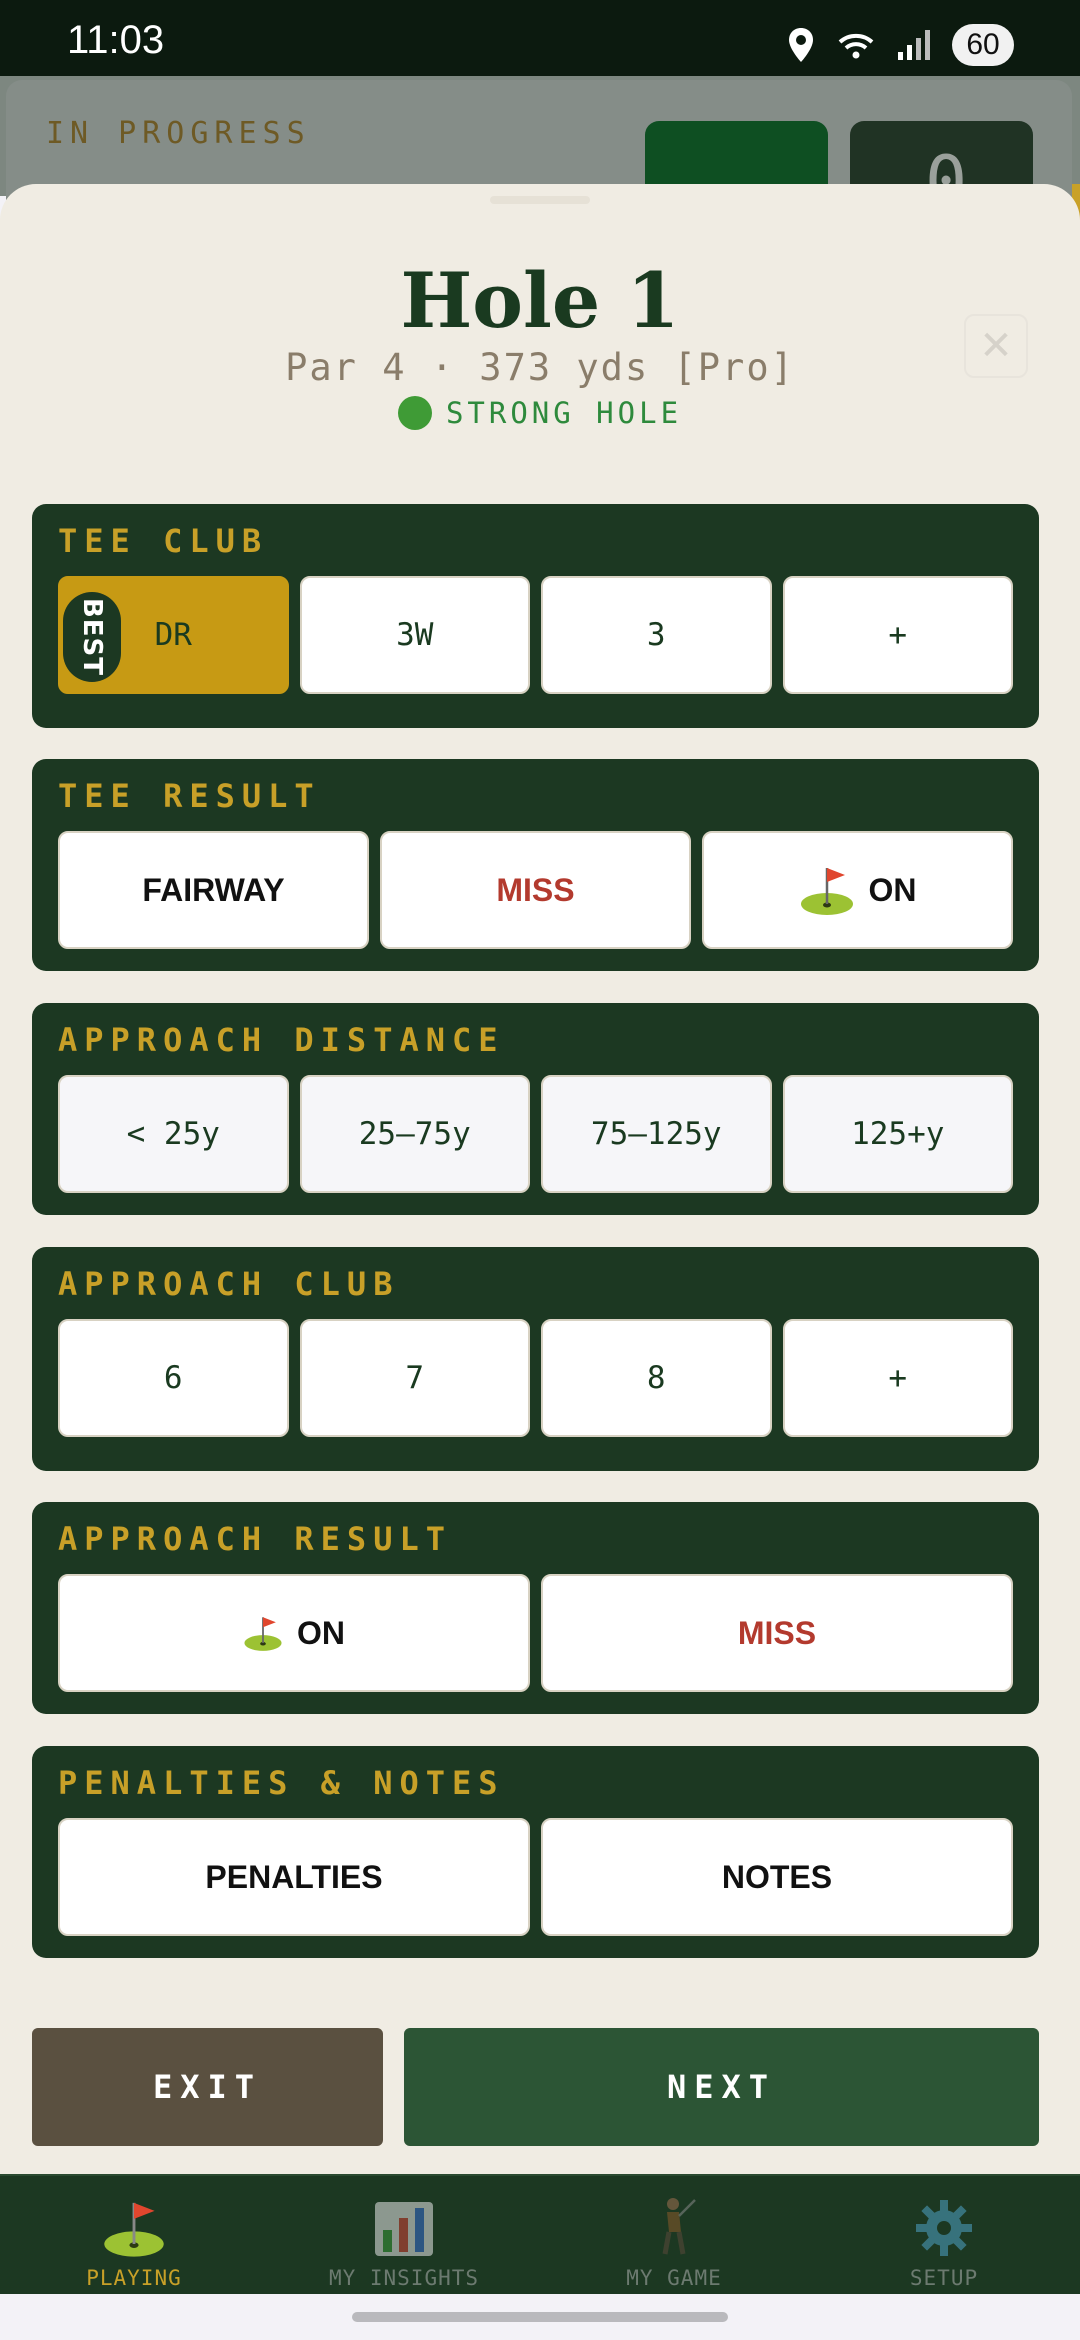 This screenshot has width=1080, height=2340. Describe the element at coordinates (535, 1378) in the screenshot. I see `approach-club-options: 6 7 8 +` at that location.